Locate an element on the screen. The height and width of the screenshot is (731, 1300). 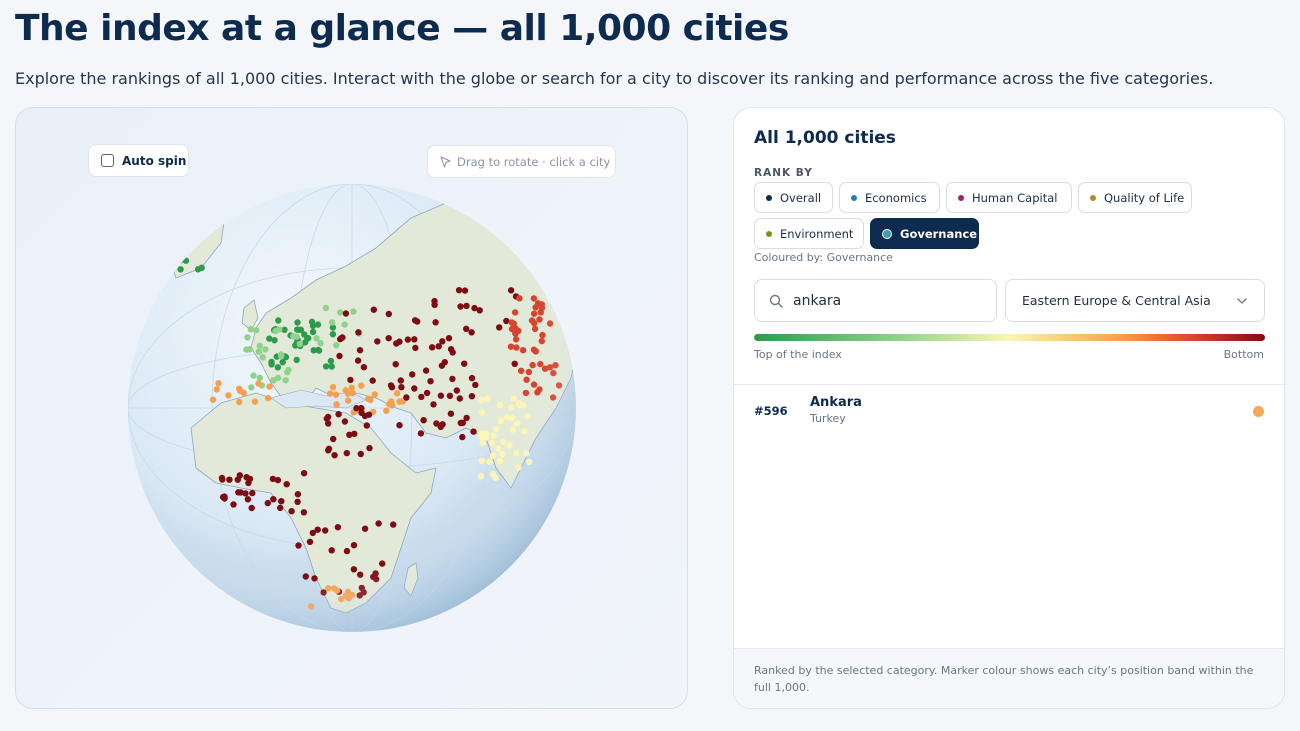
city-marker is located at coordinates (182, 254).